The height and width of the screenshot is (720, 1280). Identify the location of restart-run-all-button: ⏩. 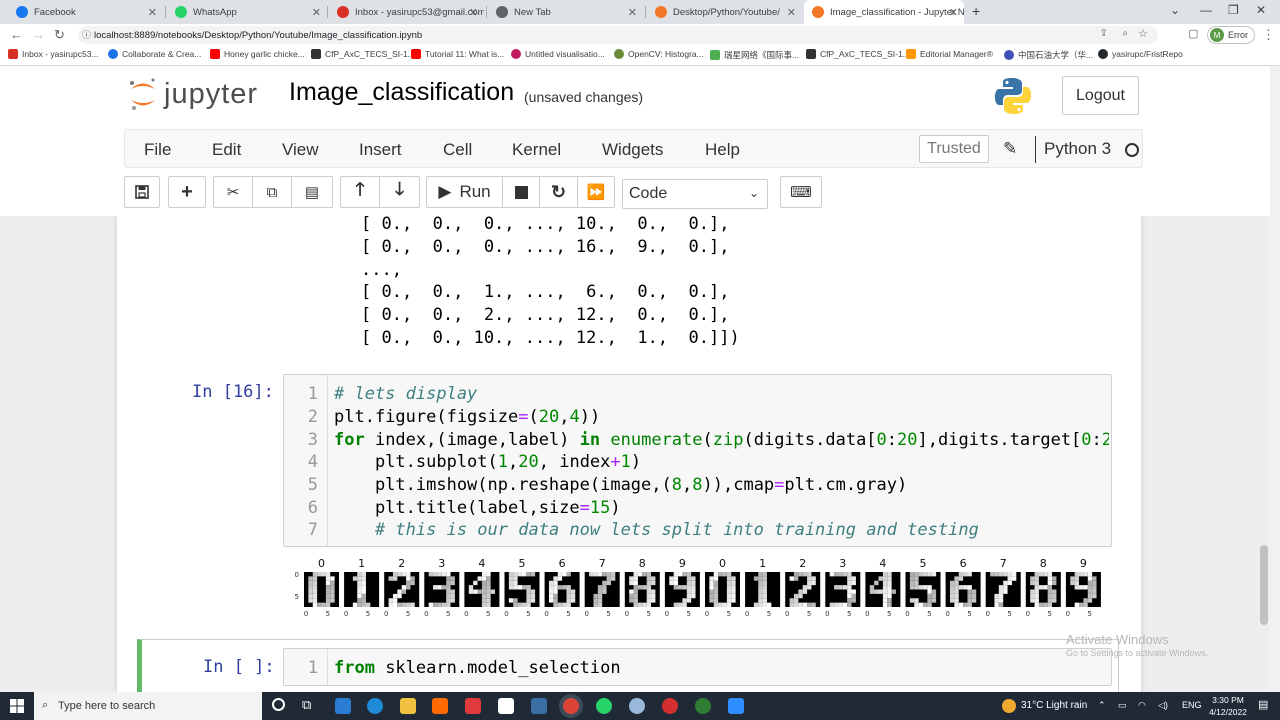
(596, 192).